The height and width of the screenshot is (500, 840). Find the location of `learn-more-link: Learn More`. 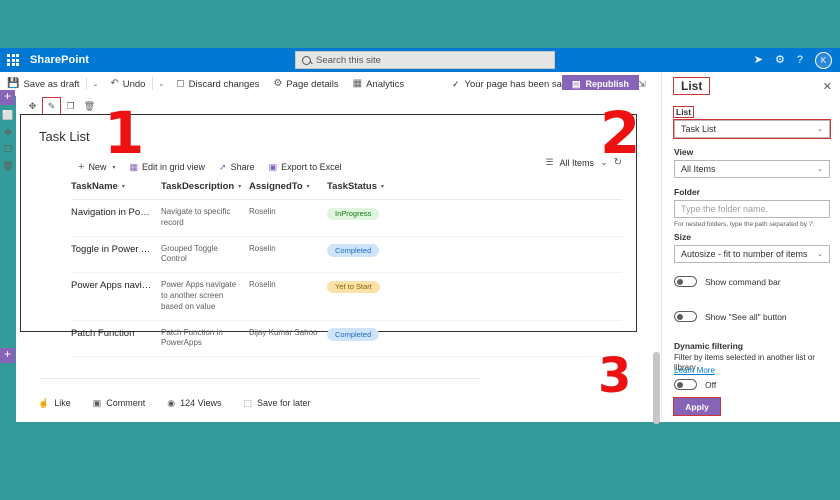

learn-more-link: Learn More is located at coordinates (694, 370).